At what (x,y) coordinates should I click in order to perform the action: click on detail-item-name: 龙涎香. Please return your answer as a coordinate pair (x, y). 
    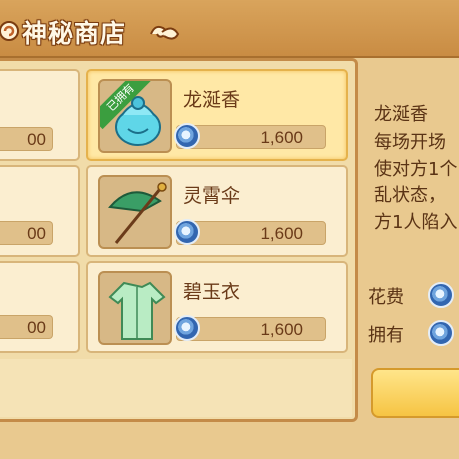
    Looking at the image, I should click on (401, 114).